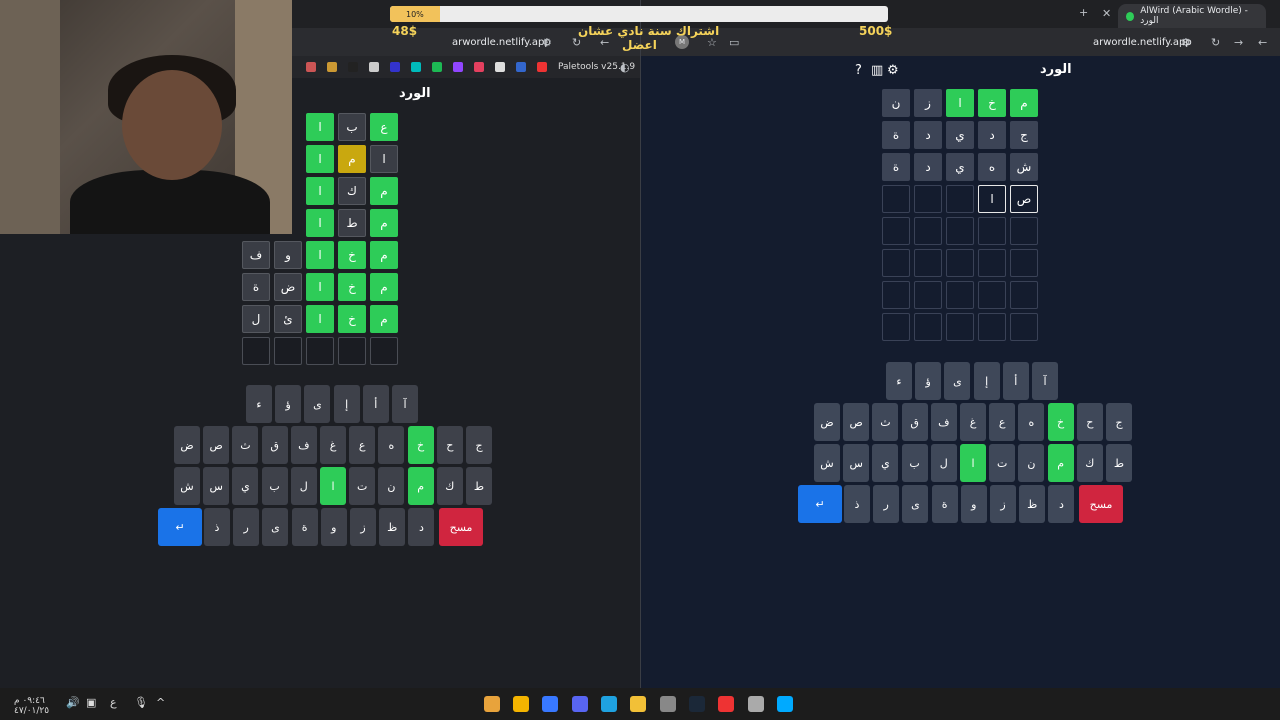 This screenshot has height=720, width=1280. I want to click on reload-icon: ↻, so click(1215, 42).